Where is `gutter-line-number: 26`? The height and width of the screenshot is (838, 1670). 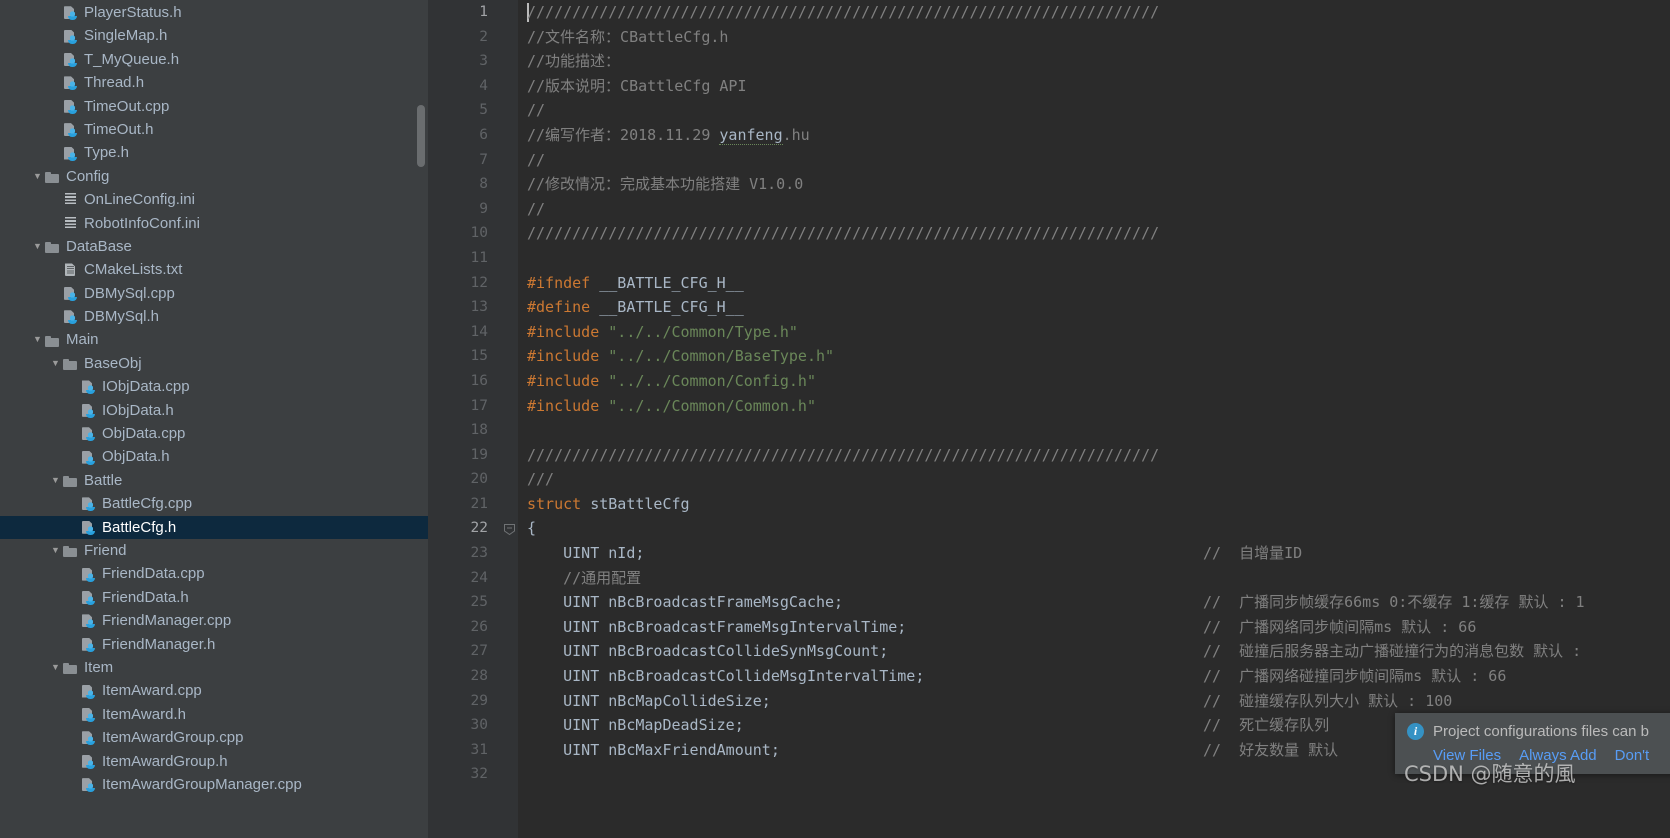
gutter-line-number: 26 is located at coordinates (464, 627).